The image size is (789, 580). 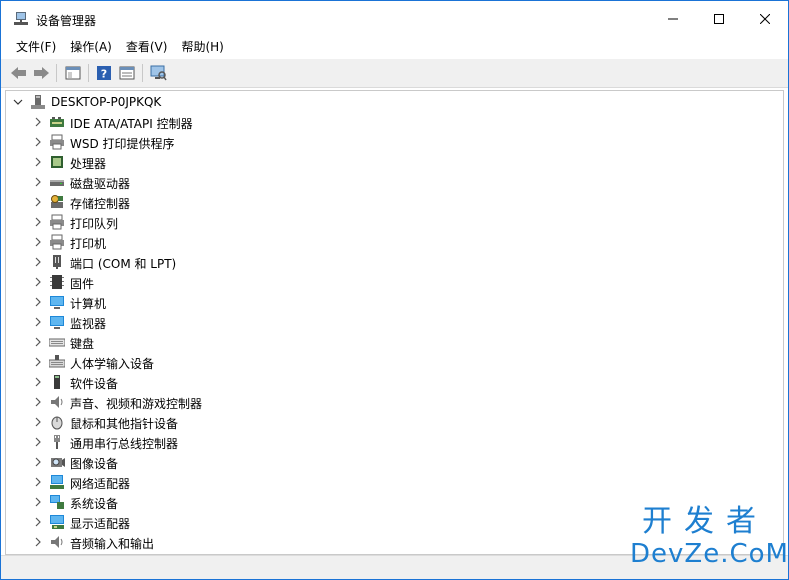 What do you see at coordinates (202, 47) in the screenshot?
I see `menu-help: 帮助(H)` at bounding box center [202, 47].